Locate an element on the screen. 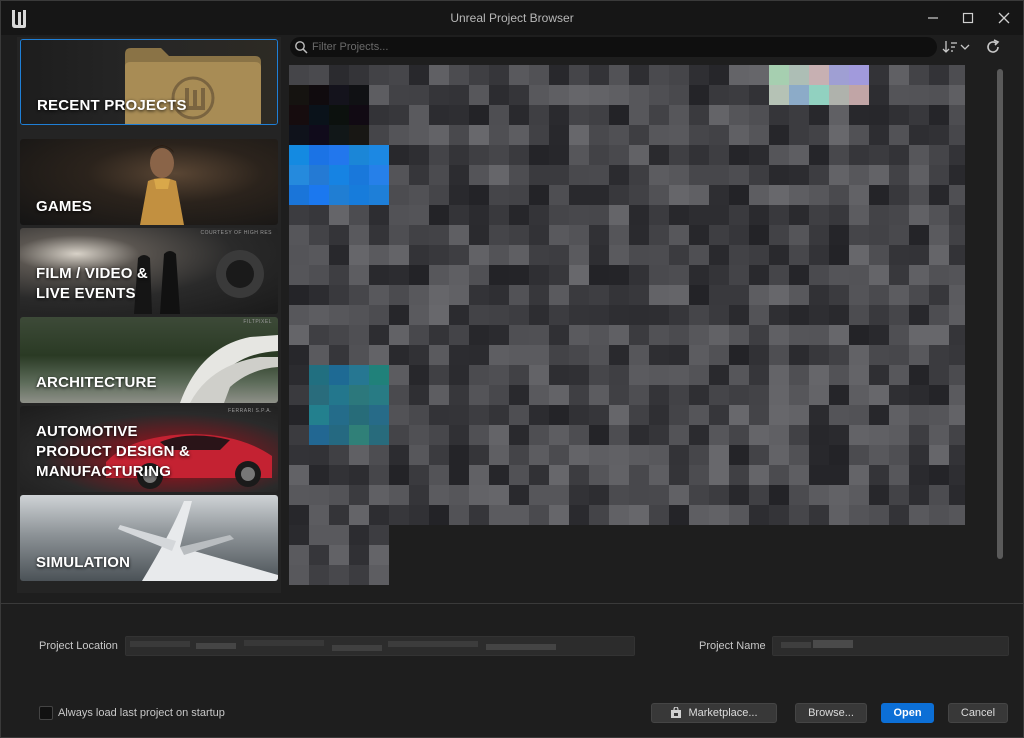 This screenshot has width=1024, height=738. project-location-label: Project Location is located at coordinates (78, 646).